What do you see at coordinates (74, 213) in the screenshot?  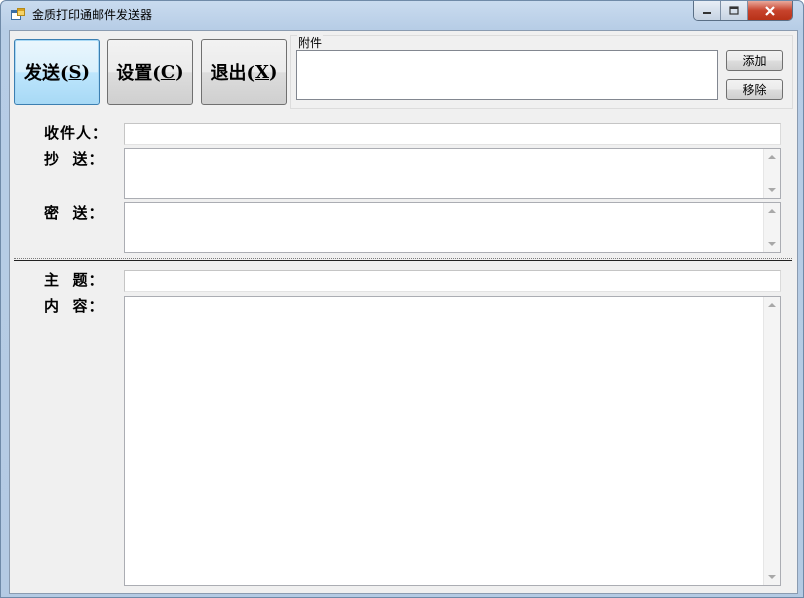 I see `bcc-label: 密 送：` at bounding box center [74, 213].